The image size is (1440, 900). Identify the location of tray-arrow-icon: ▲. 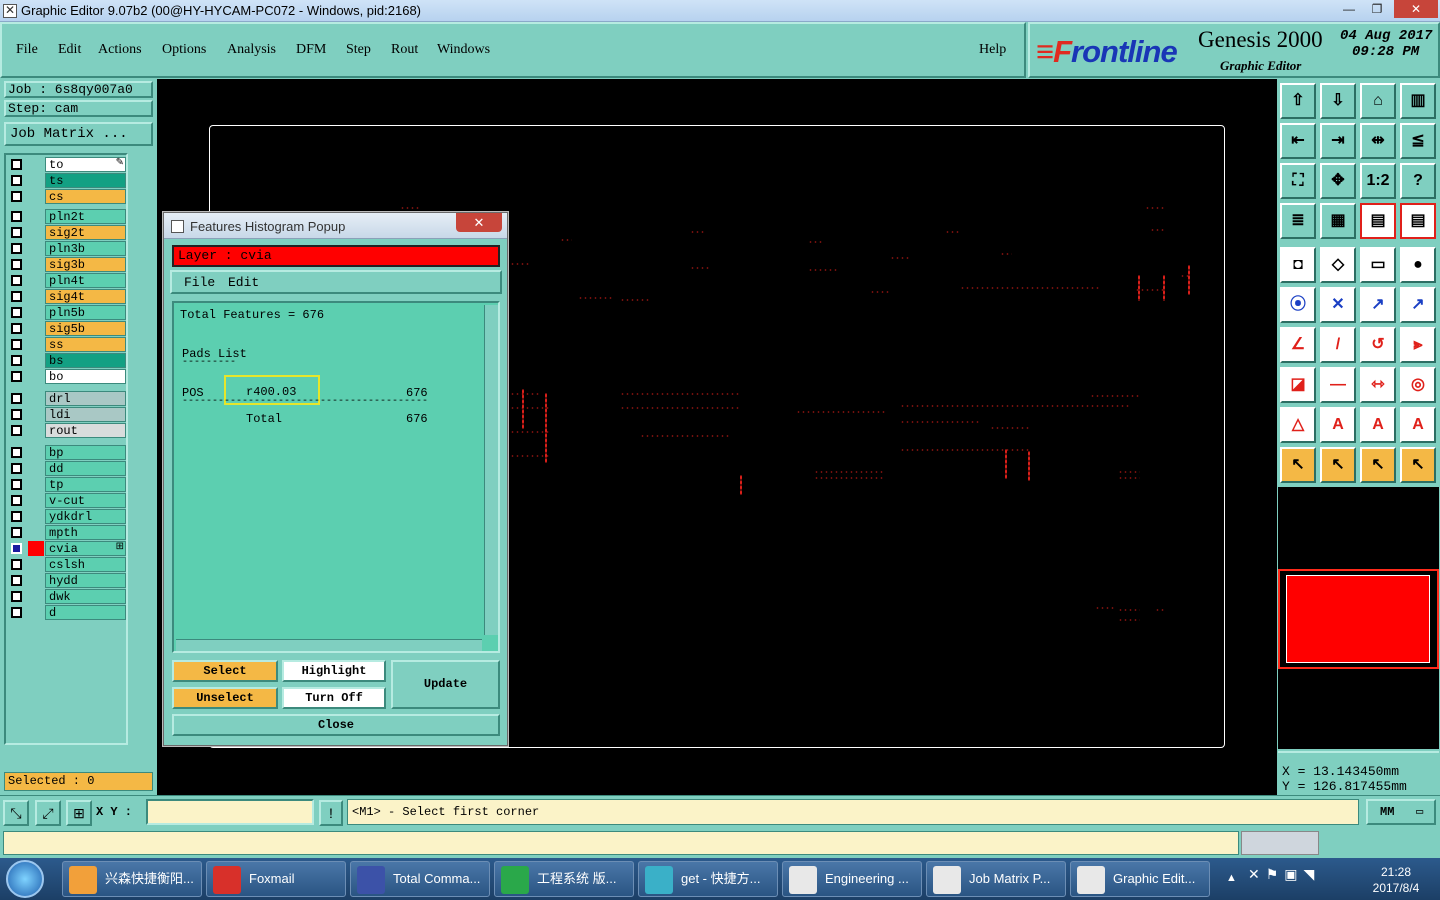
(1231, 878).